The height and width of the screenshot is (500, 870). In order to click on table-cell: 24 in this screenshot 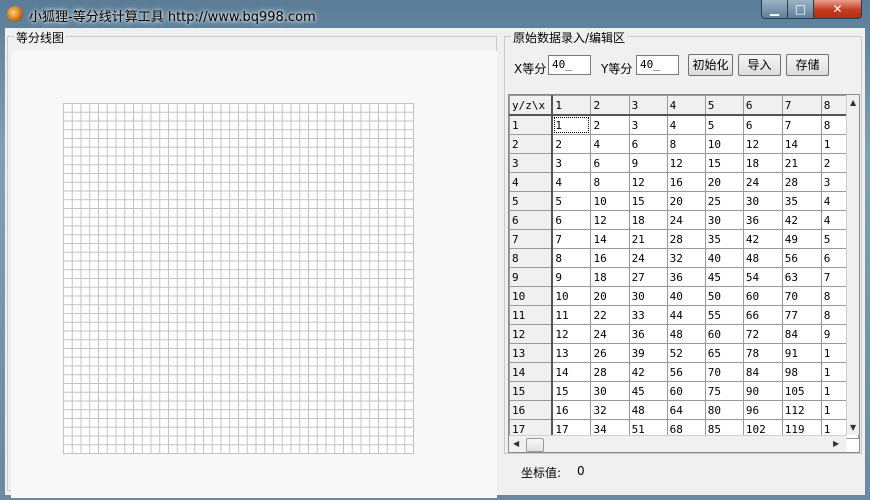, I will do `click(686, 220)`.